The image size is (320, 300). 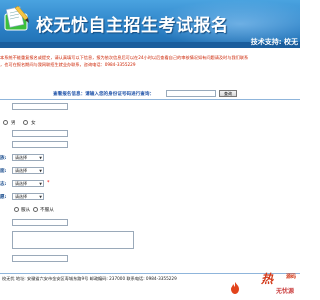 What do you see at coordinates (28, 183) in the screenshot?
I see `select-3: 请选择 ▼` at bounding box center [28, 183].